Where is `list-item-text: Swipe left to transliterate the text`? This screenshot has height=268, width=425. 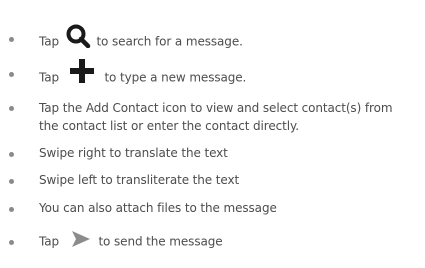
list-item-text: Swipe left to transliterate the text is located at coordinates (139, 180).